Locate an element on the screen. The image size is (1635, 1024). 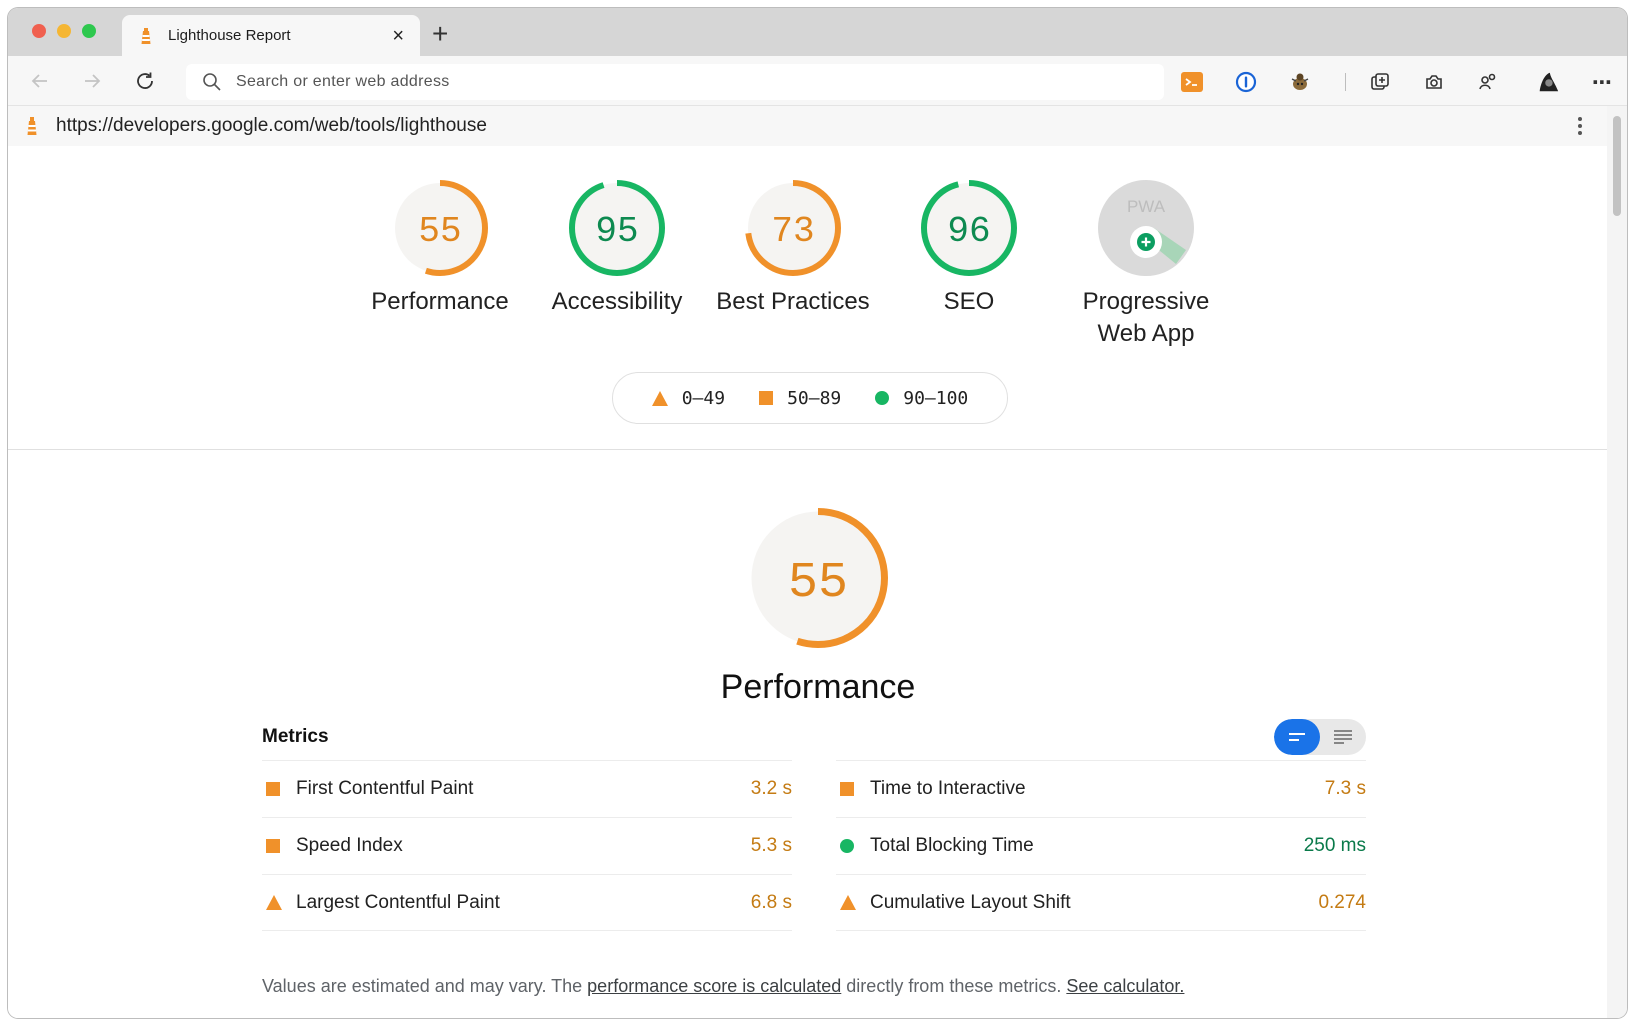
search-input is located at coordinates (676, 82).